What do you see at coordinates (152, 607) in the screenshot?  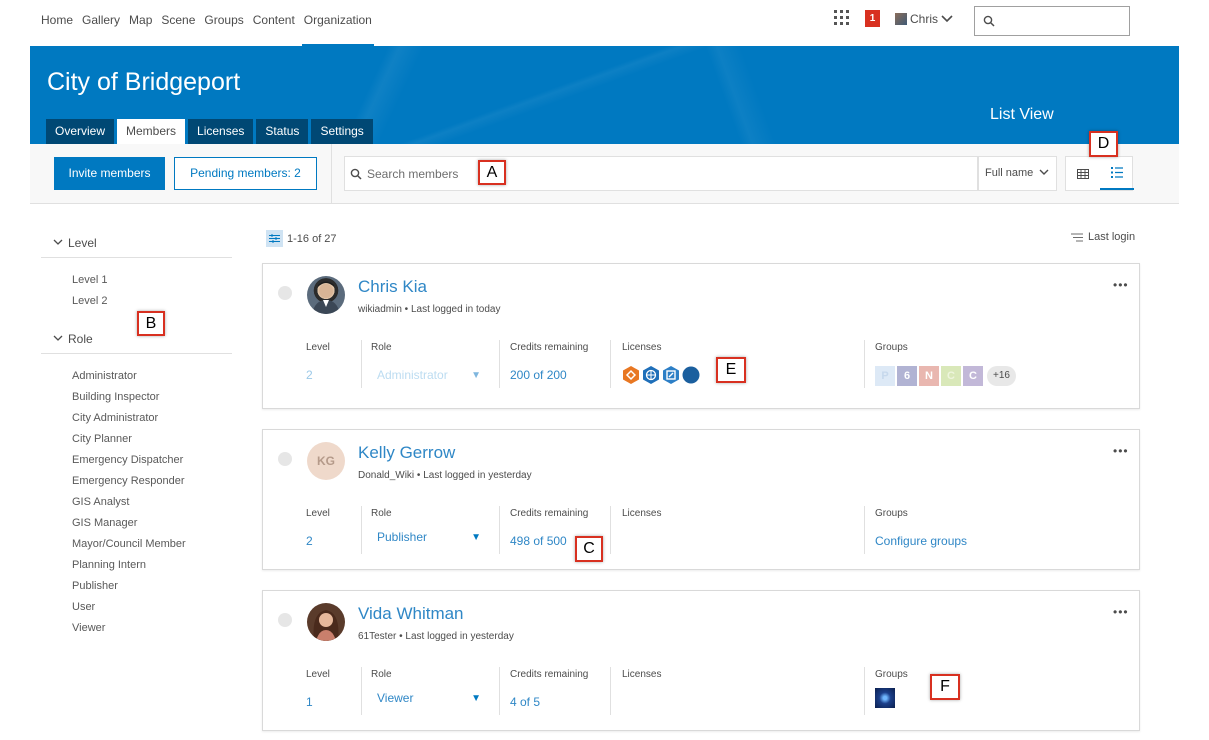 I see `facet-role: User` at bounding box center [152, 607].